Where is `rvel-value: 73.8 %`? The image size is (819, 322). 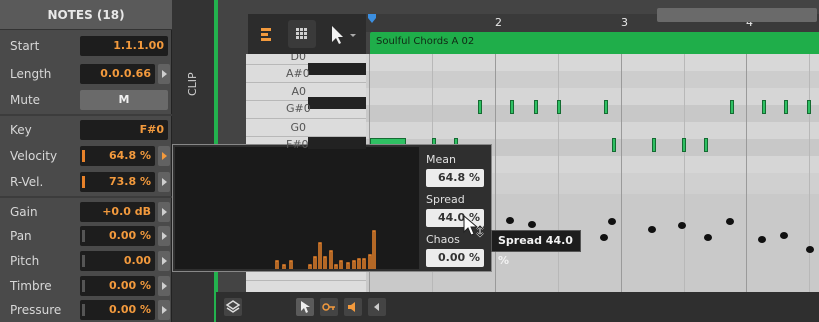
rvel-value: 73.8 % is located at coordinates (130, 181).